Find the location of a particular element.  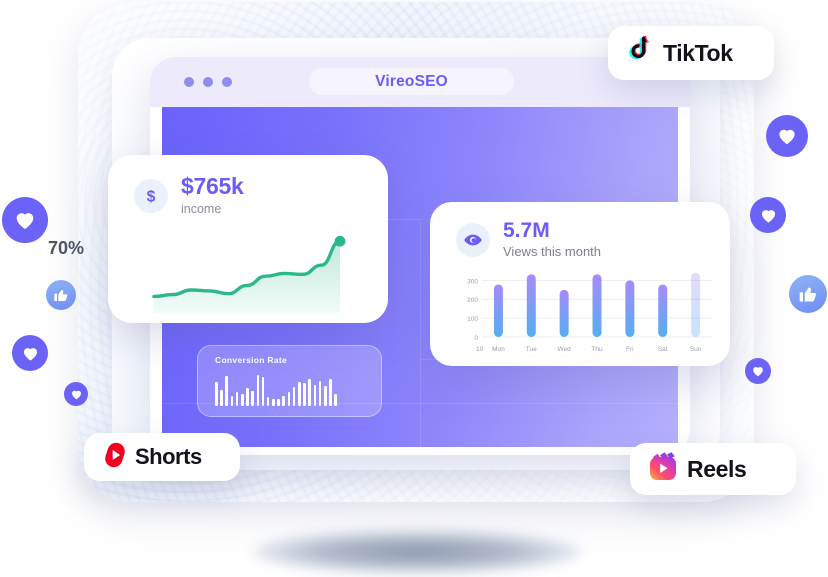

badge-reels: Reels is located at coordinates (713, 469).